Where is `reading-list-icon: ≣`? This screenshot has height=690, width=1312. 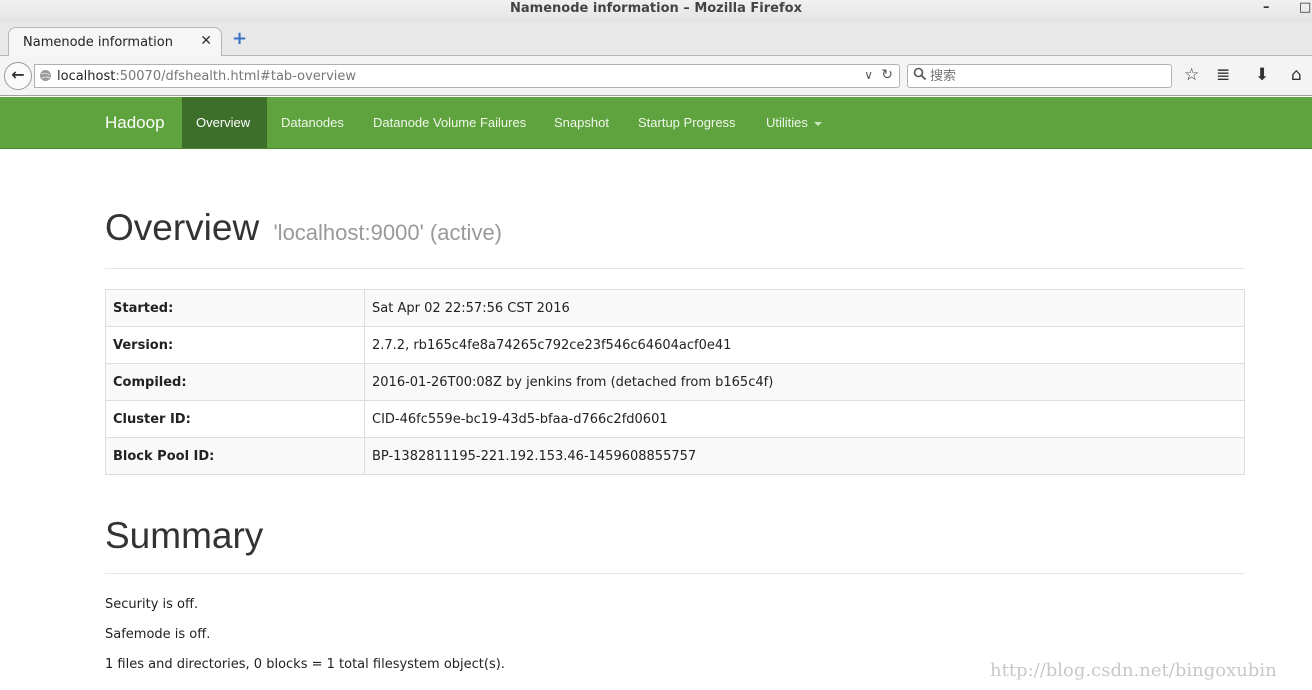
reading-list-icon: ≣ is located at coordinates (1223, 75).